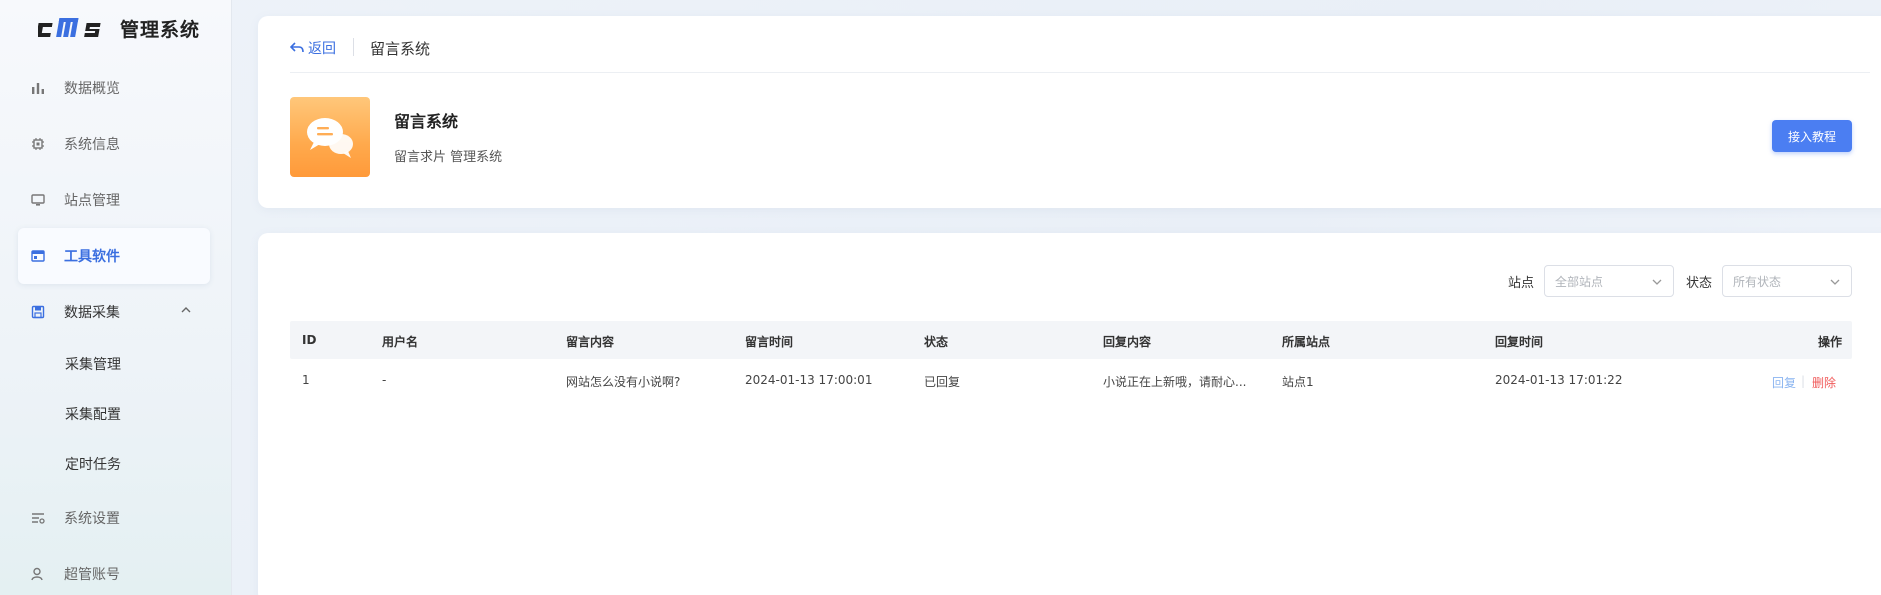 This screenshot has height=595, width=1881. I want to click on sidebar-item-site-management: 站点管理, so click(114, 200).